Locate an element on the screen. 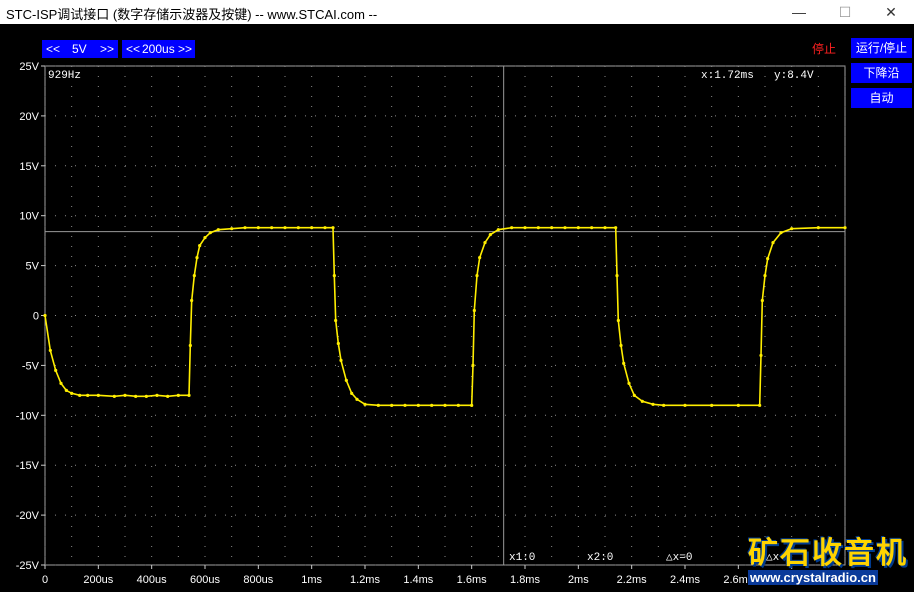 The height and width of the screenshot is (592, 914). x-tick-label: 800us is located at coordinates (258, 580).